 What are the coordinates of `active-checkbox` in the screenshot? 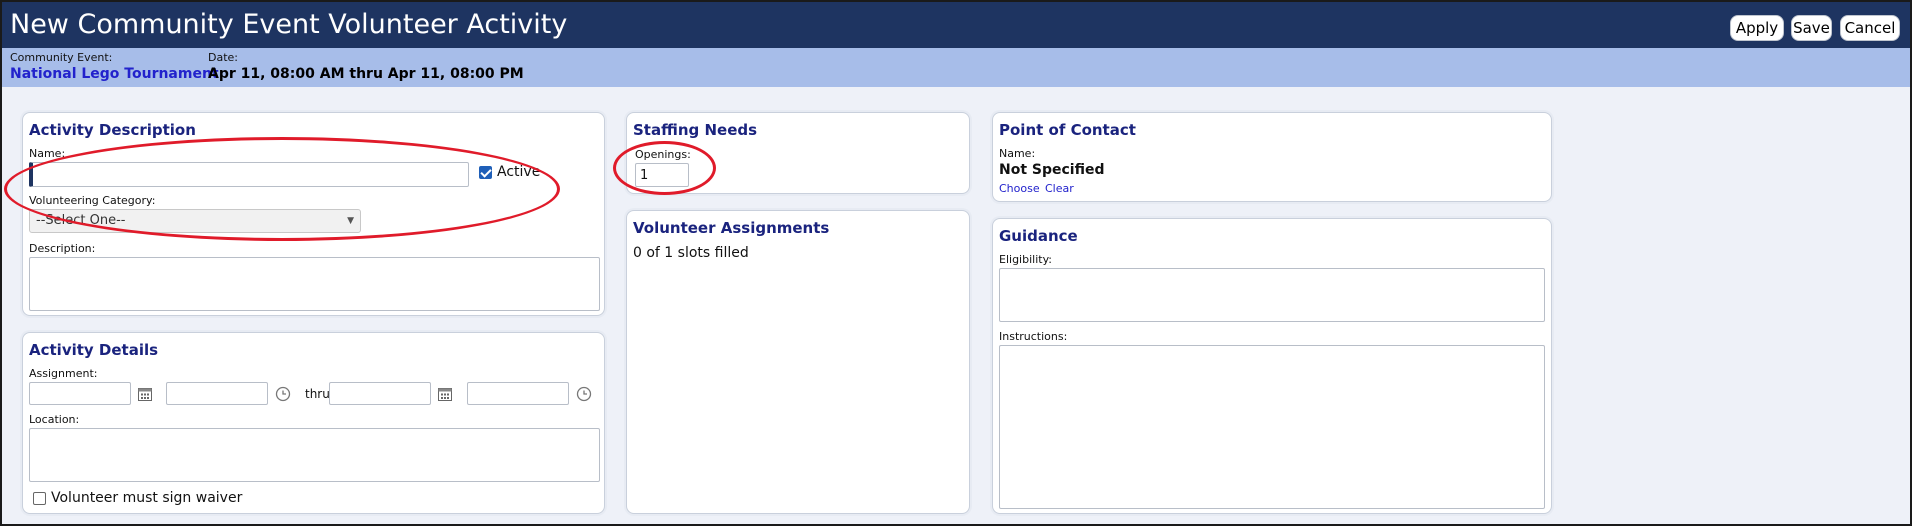 It's located at (485, 172).